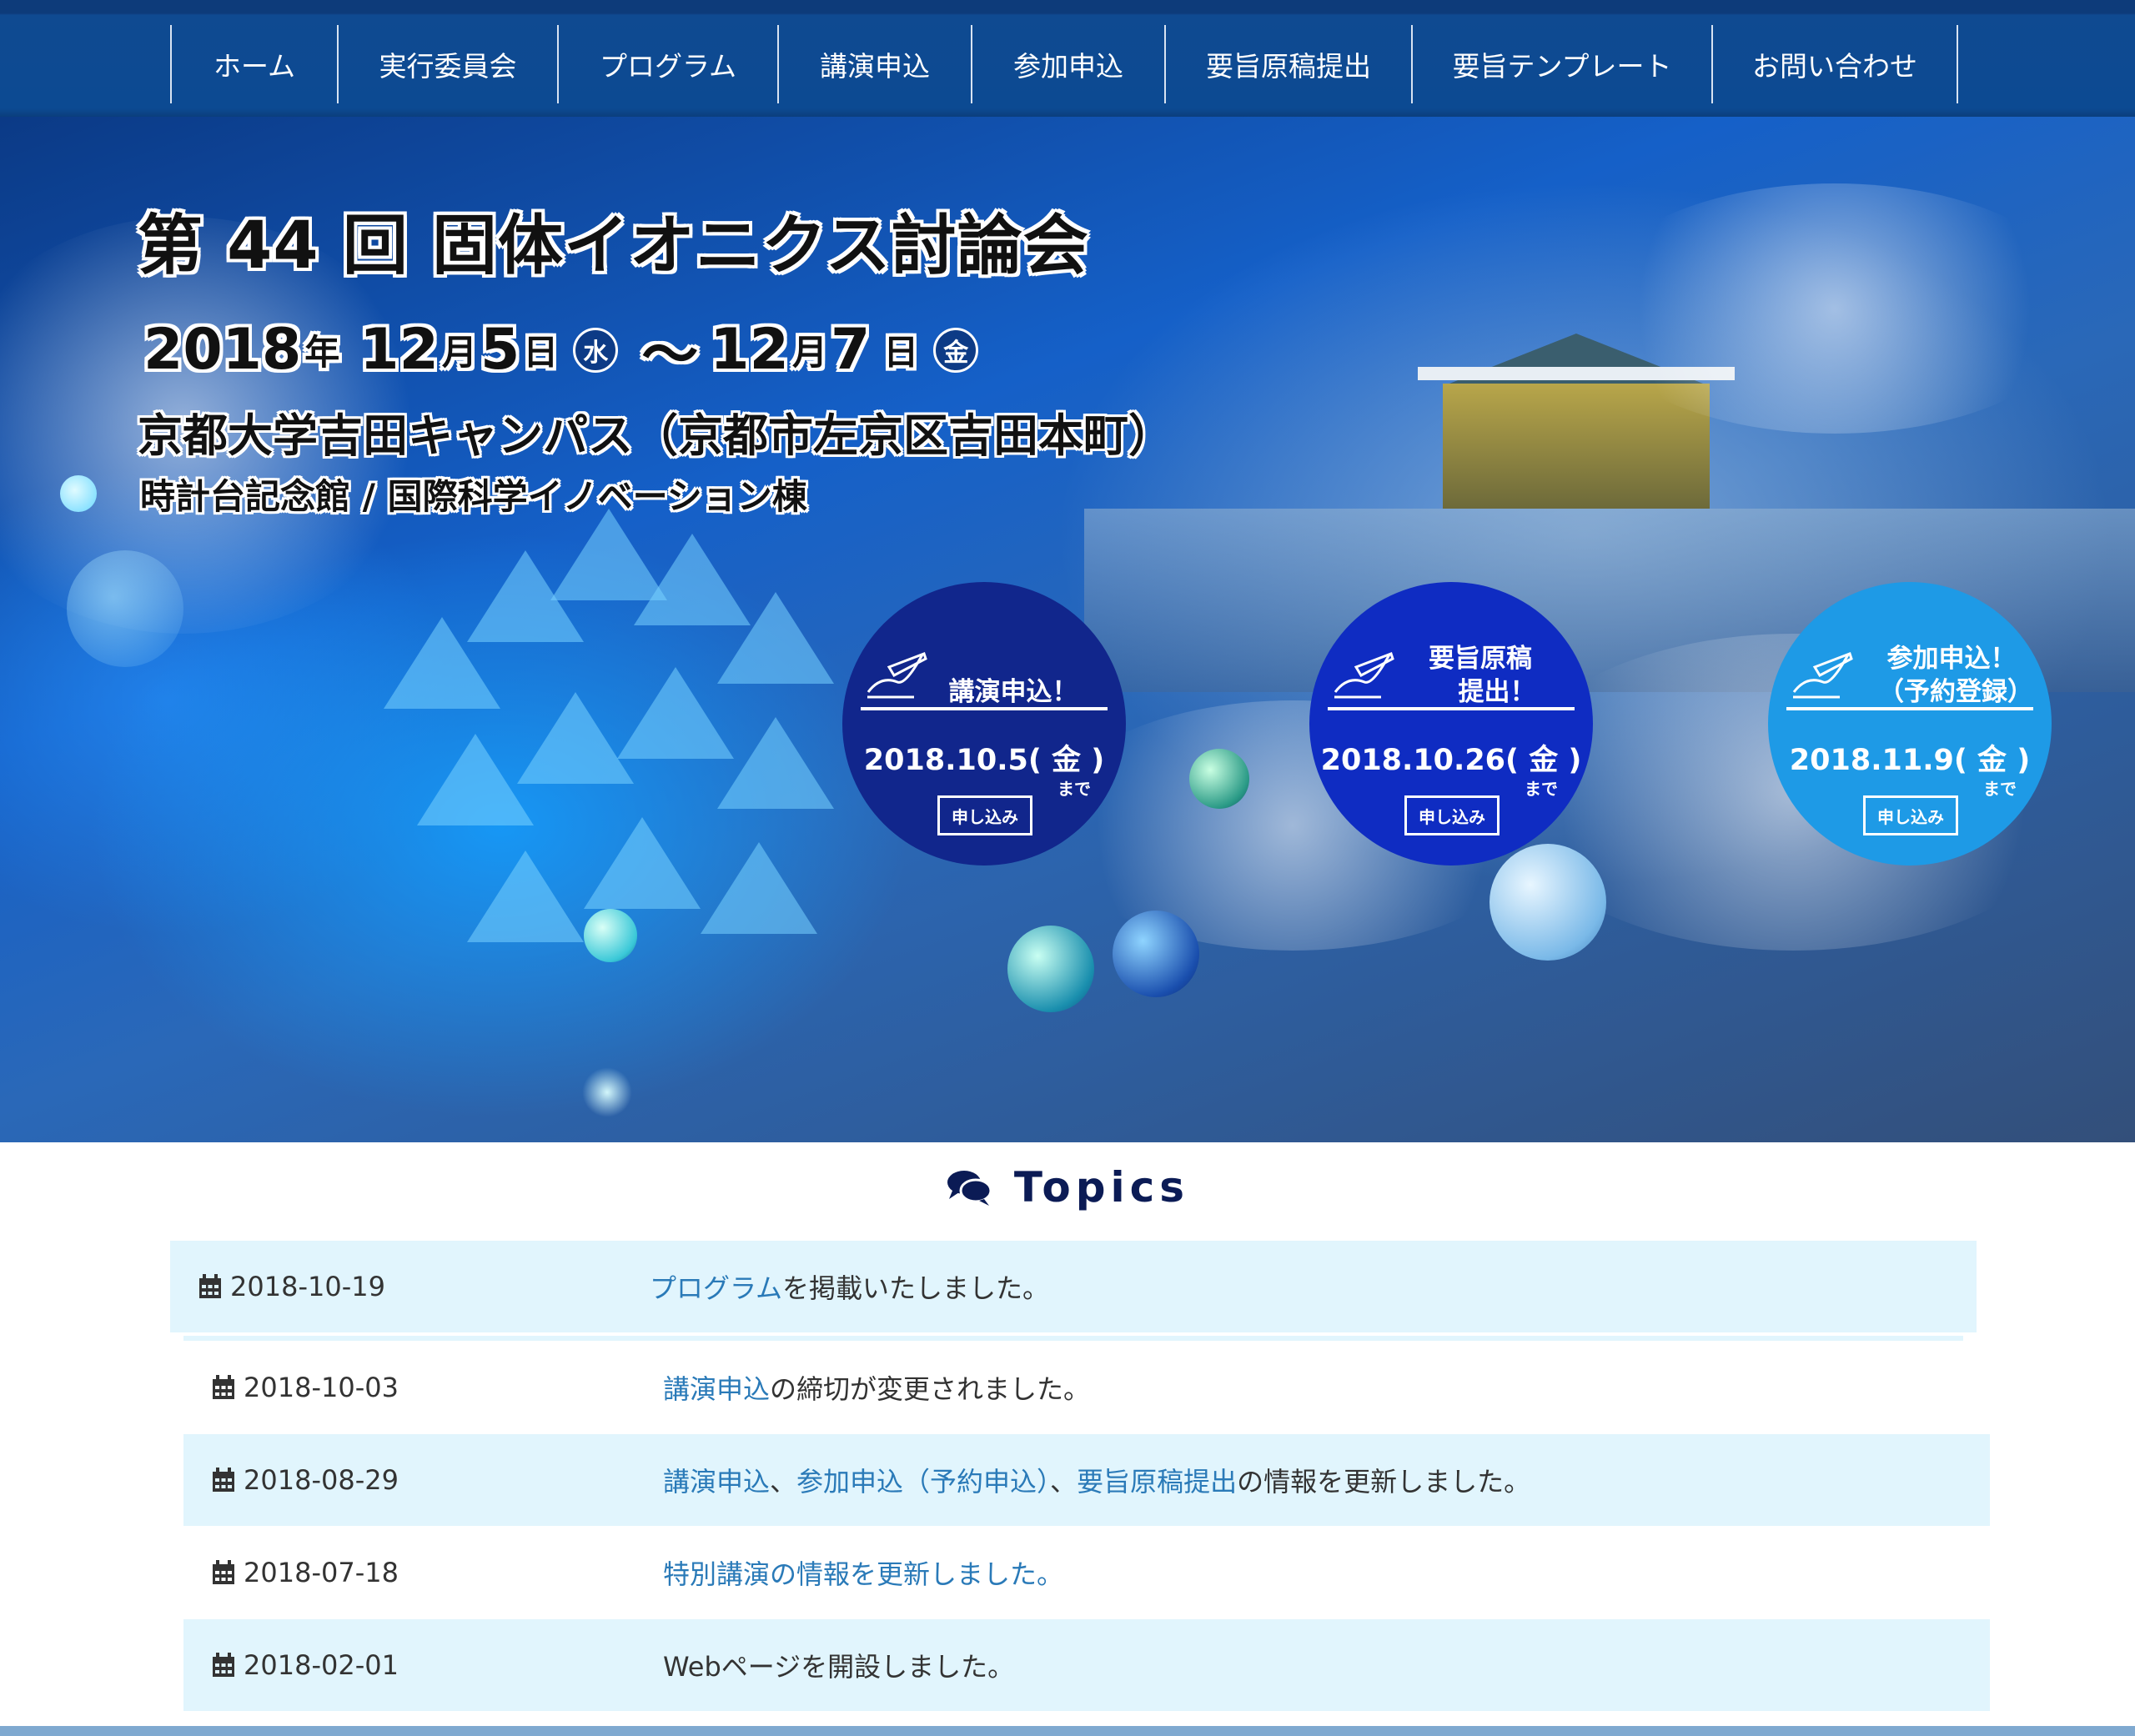 This screenshot has width=2135, height=1736. What do you see at coordinates (253, 64) in the screenshot?
I see `nav-item-home: ホーム` at bounding box center [253, 64].